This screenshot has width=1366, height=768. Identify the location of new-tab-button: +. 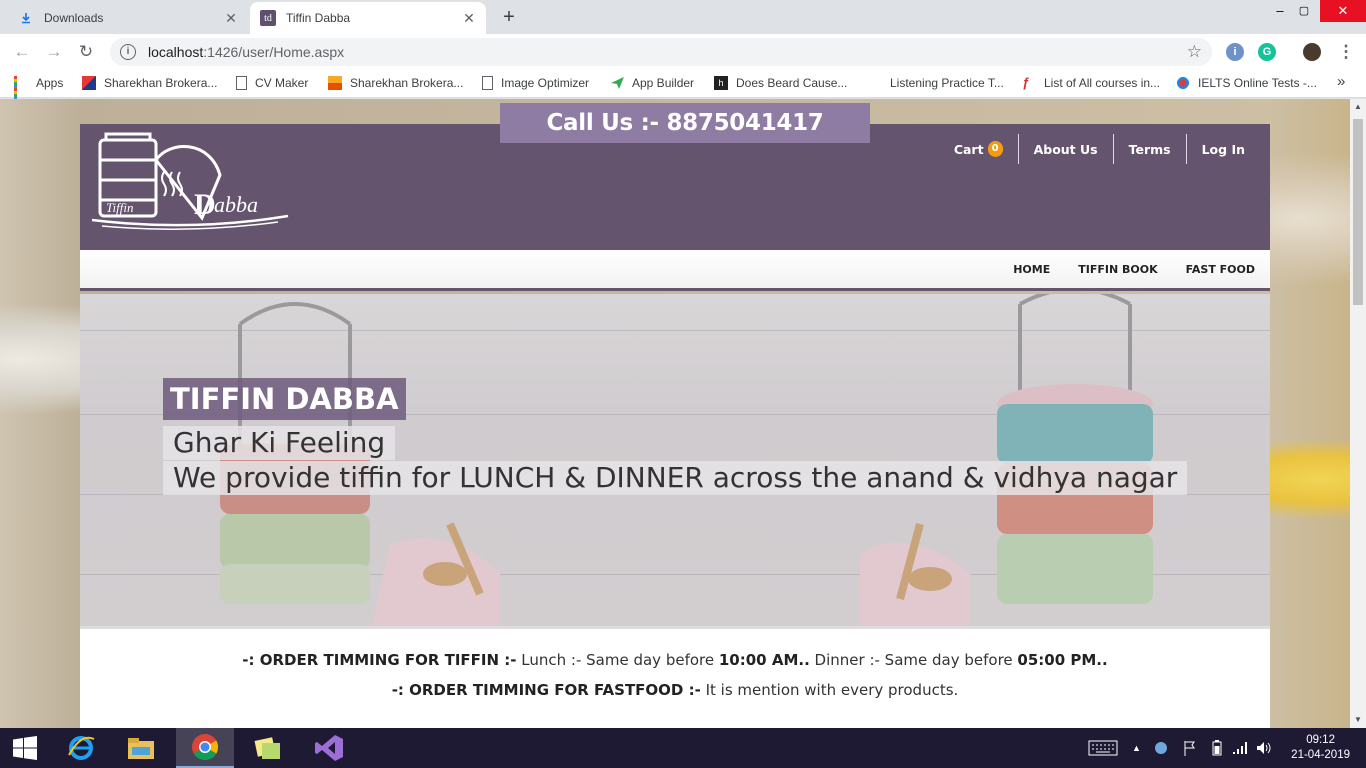
(509, 17).